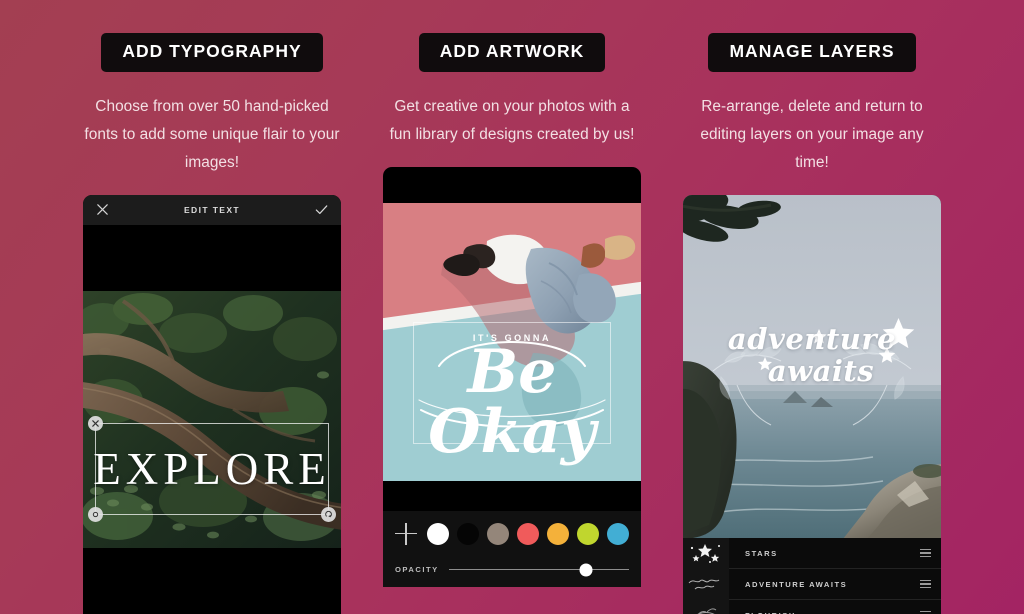 The width and height of the screenshot is (1024, 614). Describe the element at coordinates (498, 533) in the screenshot. I see `color-swatch-taupe` at that location.